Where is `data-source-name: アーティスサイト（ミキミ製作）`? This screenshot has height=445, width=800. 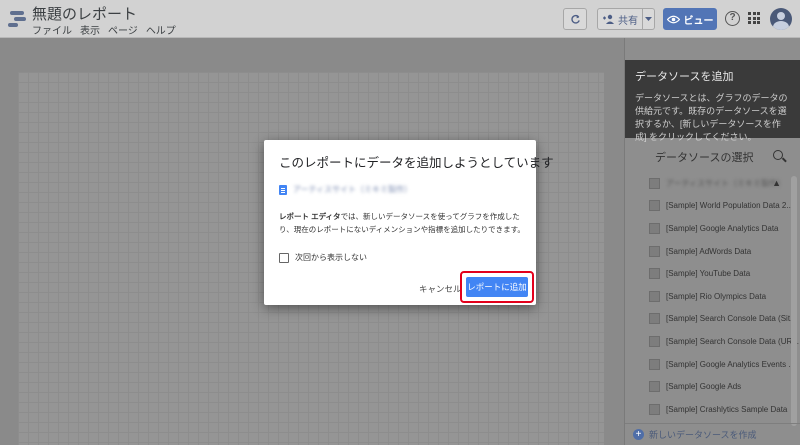 data-source-name: アーティスサイト（ミキミ製作） is located at coordinates (353, 189).